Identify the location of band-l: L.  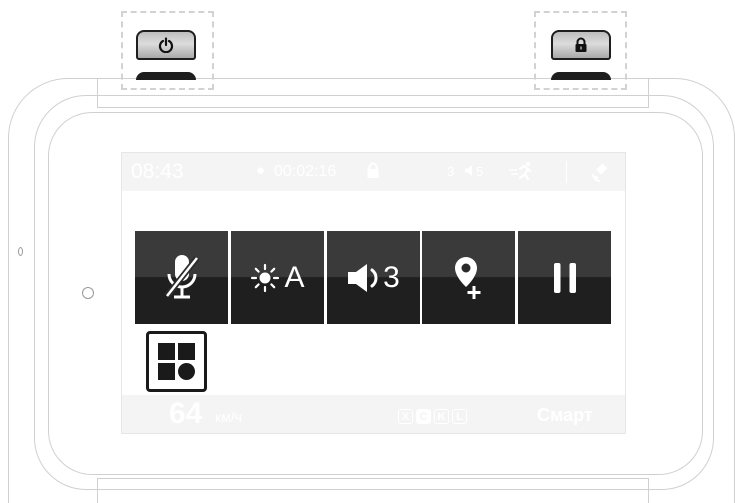
(459, 416).